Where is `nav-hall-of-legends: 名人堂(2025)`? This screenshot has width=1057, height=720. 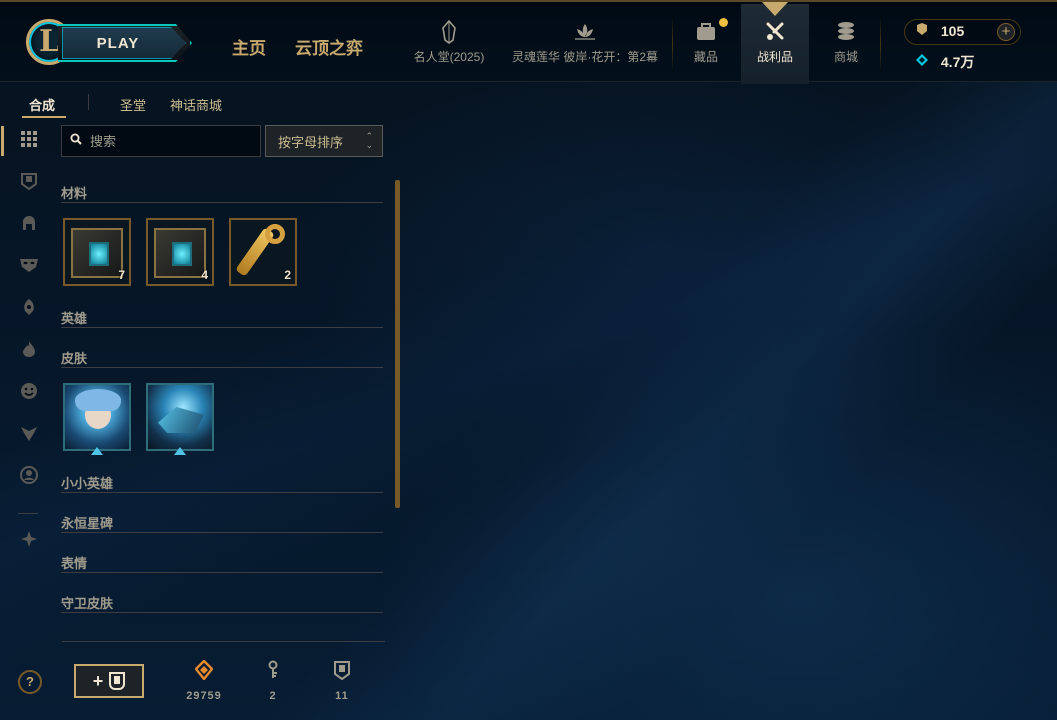
nav-hall-of-legends: 名人堂(2025) is located at coordinates (449, 42).